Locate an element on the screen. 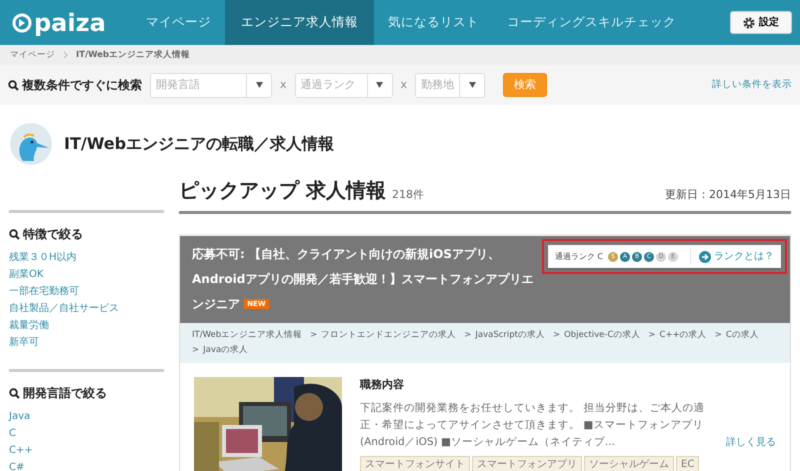 This screenshot has width=800, height=471. search-button: 検索 is located at coordinates (525, 85).